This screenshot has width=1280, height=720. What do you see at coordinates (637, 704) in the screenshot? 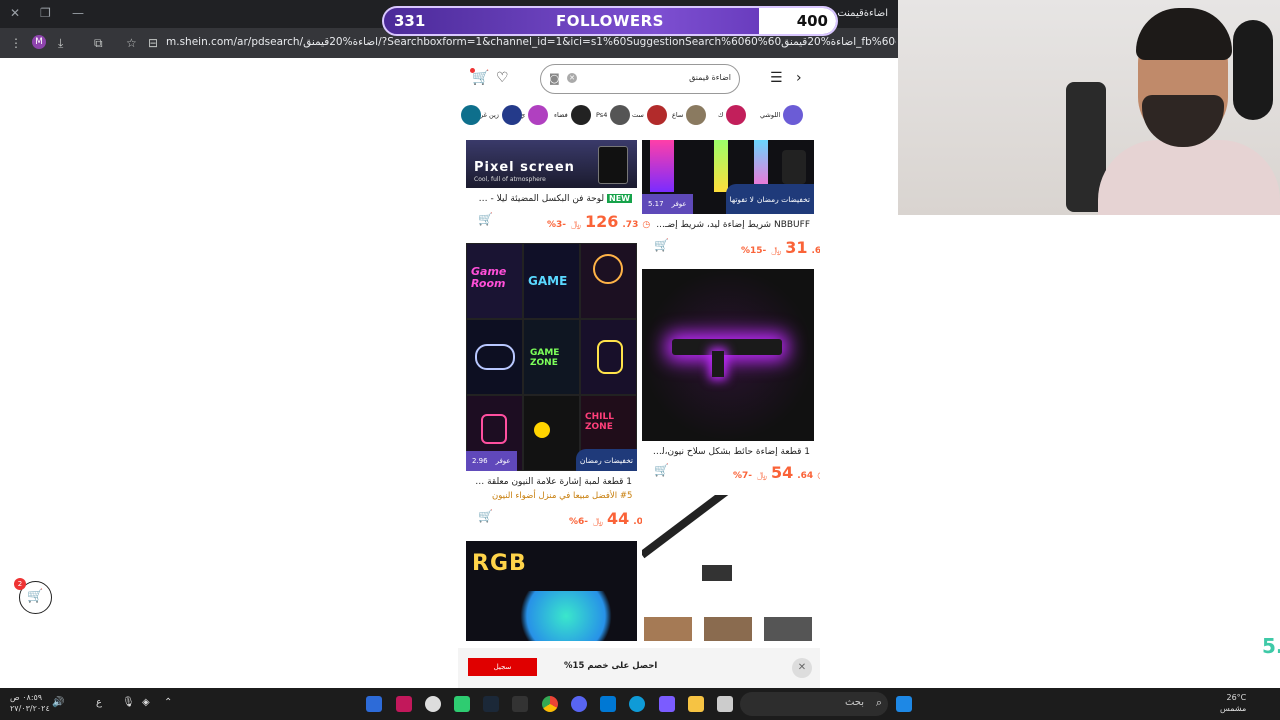
I see `edge-icon` at bounding box center [637, 704].